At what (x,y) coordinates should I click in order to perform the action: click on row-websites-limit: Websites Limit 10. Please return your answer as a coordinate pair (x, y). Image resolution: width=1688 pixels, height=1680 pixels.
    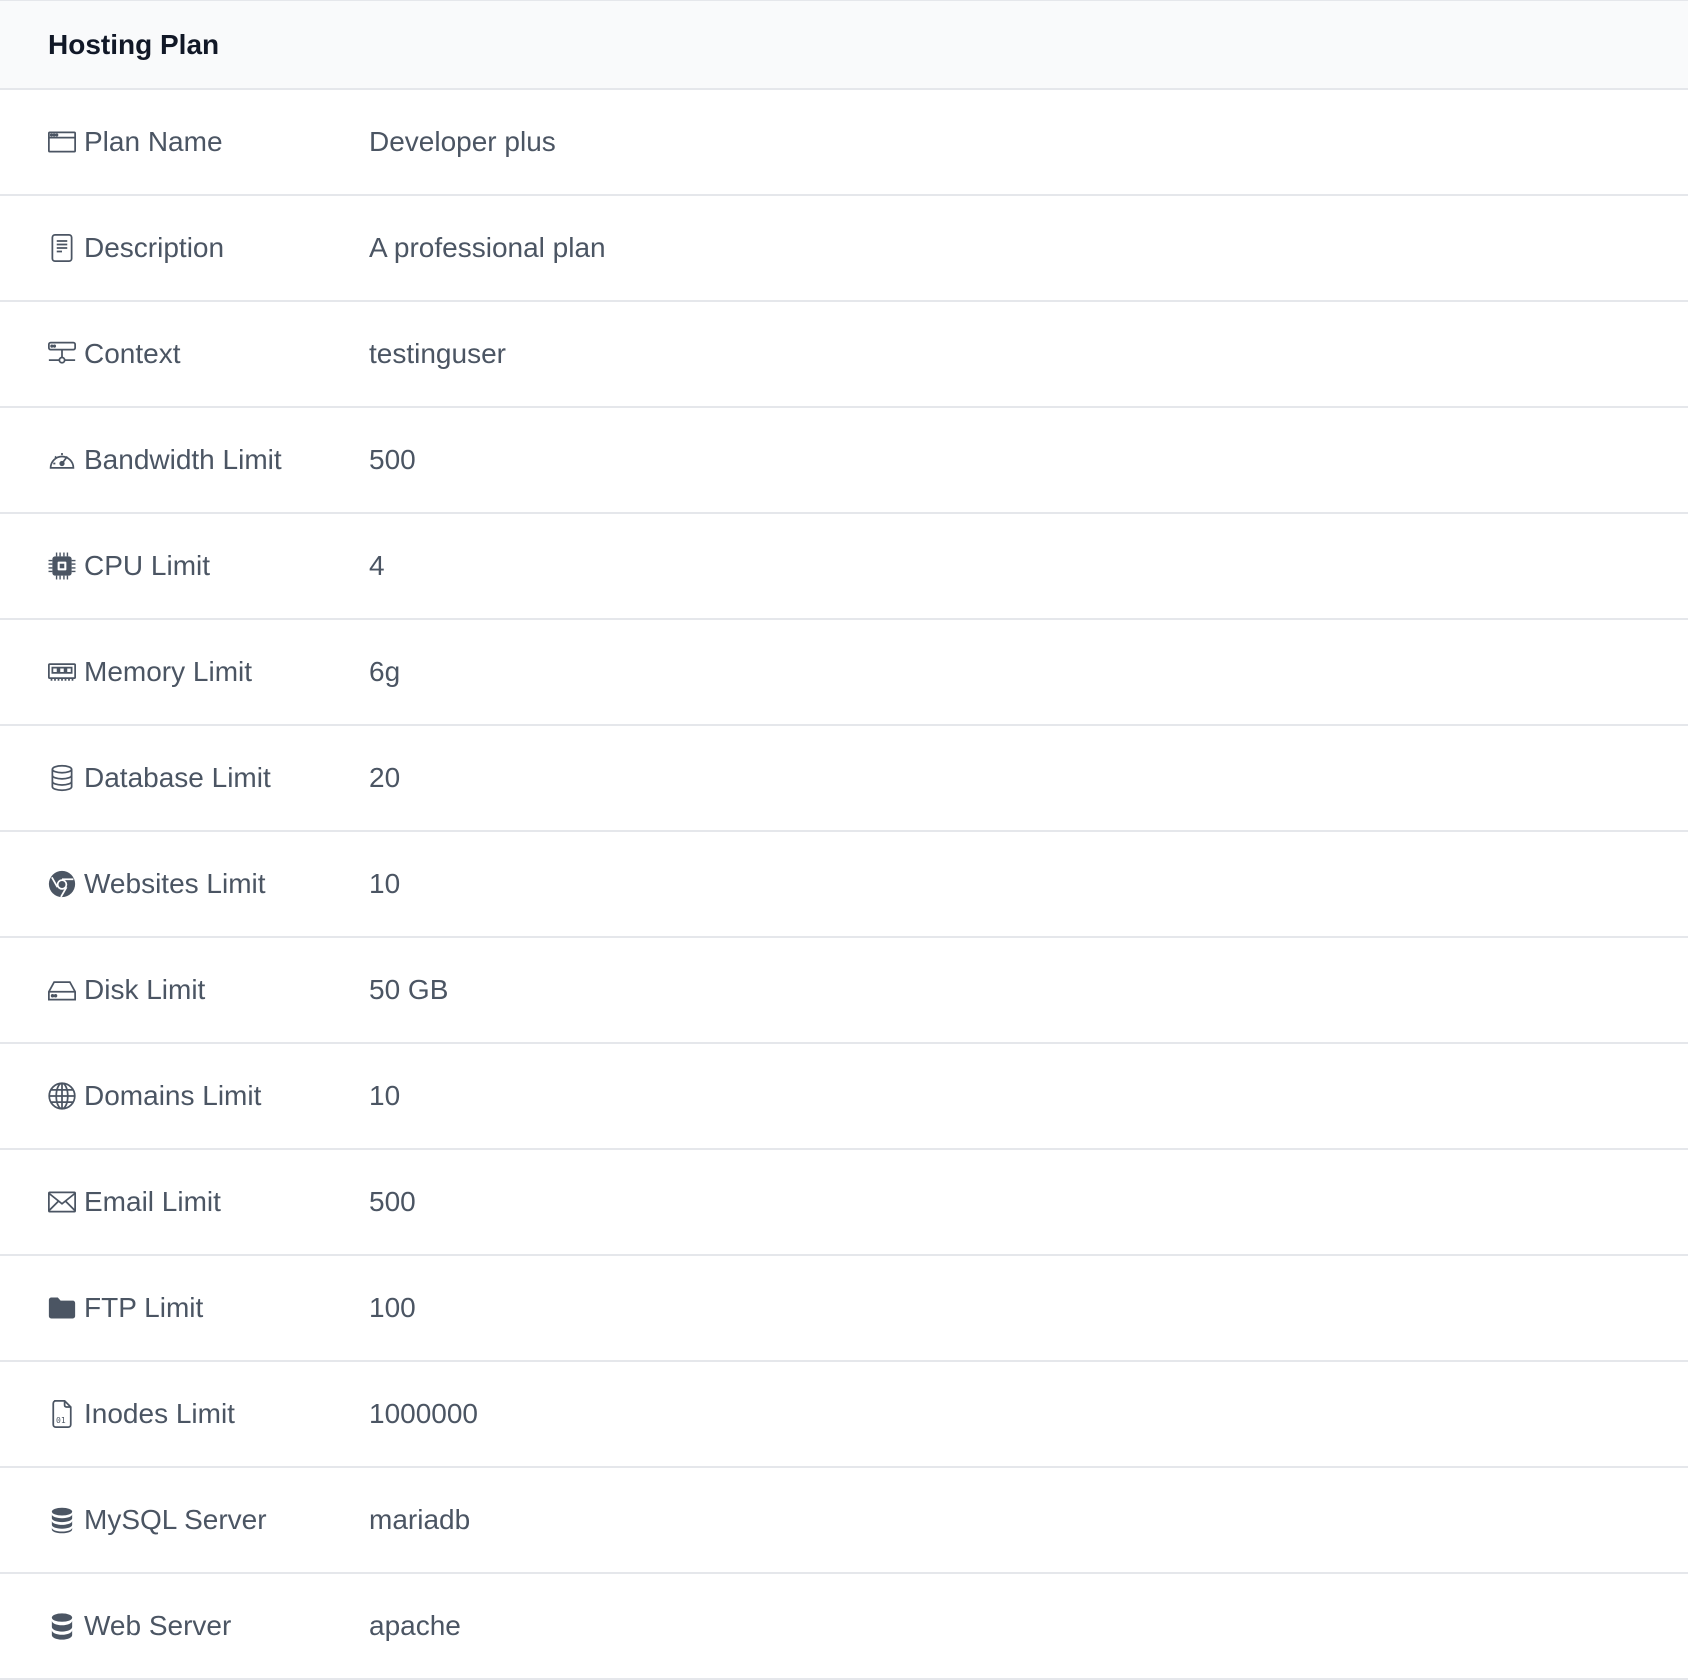
    Looking at the image, I should click on (844, 885).